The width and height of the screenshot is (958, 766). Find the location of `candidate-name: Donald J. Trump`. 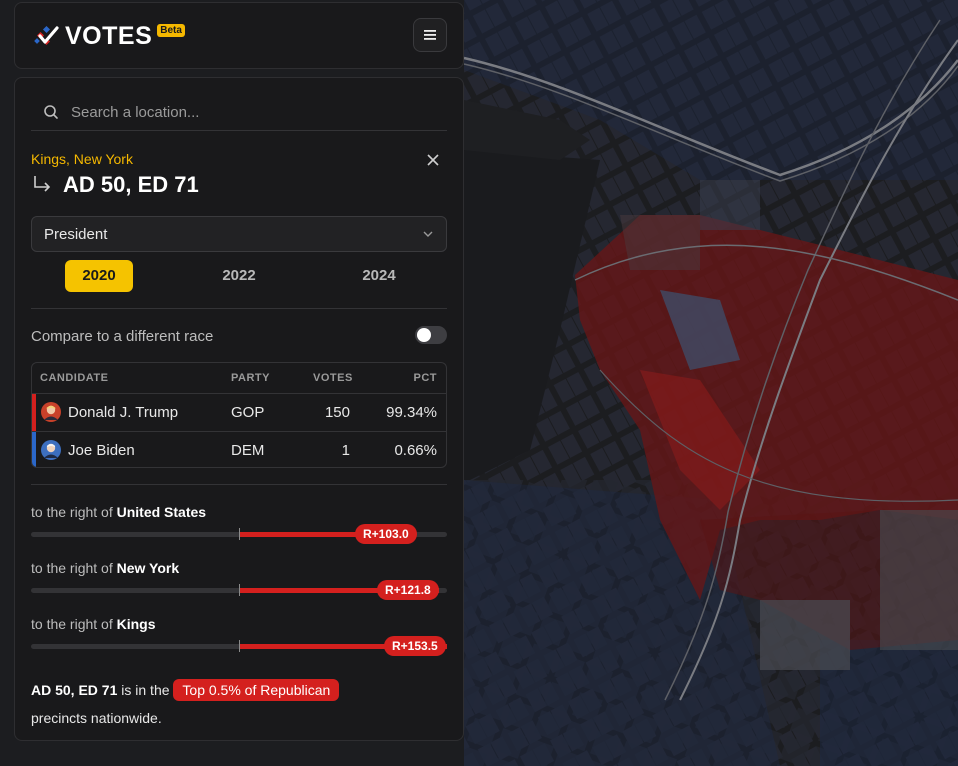

candidate-name: Donald J. Trump is located at coordinates (123, 412).